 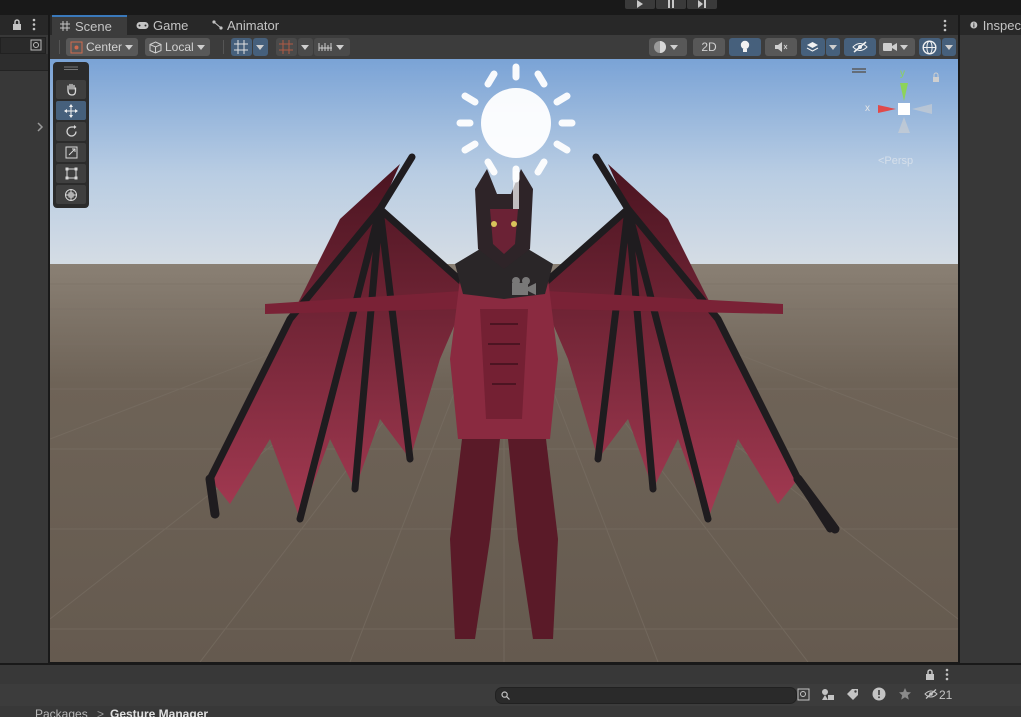 I want to click on hidden-objects-toggle, so click(x=860, y=47).